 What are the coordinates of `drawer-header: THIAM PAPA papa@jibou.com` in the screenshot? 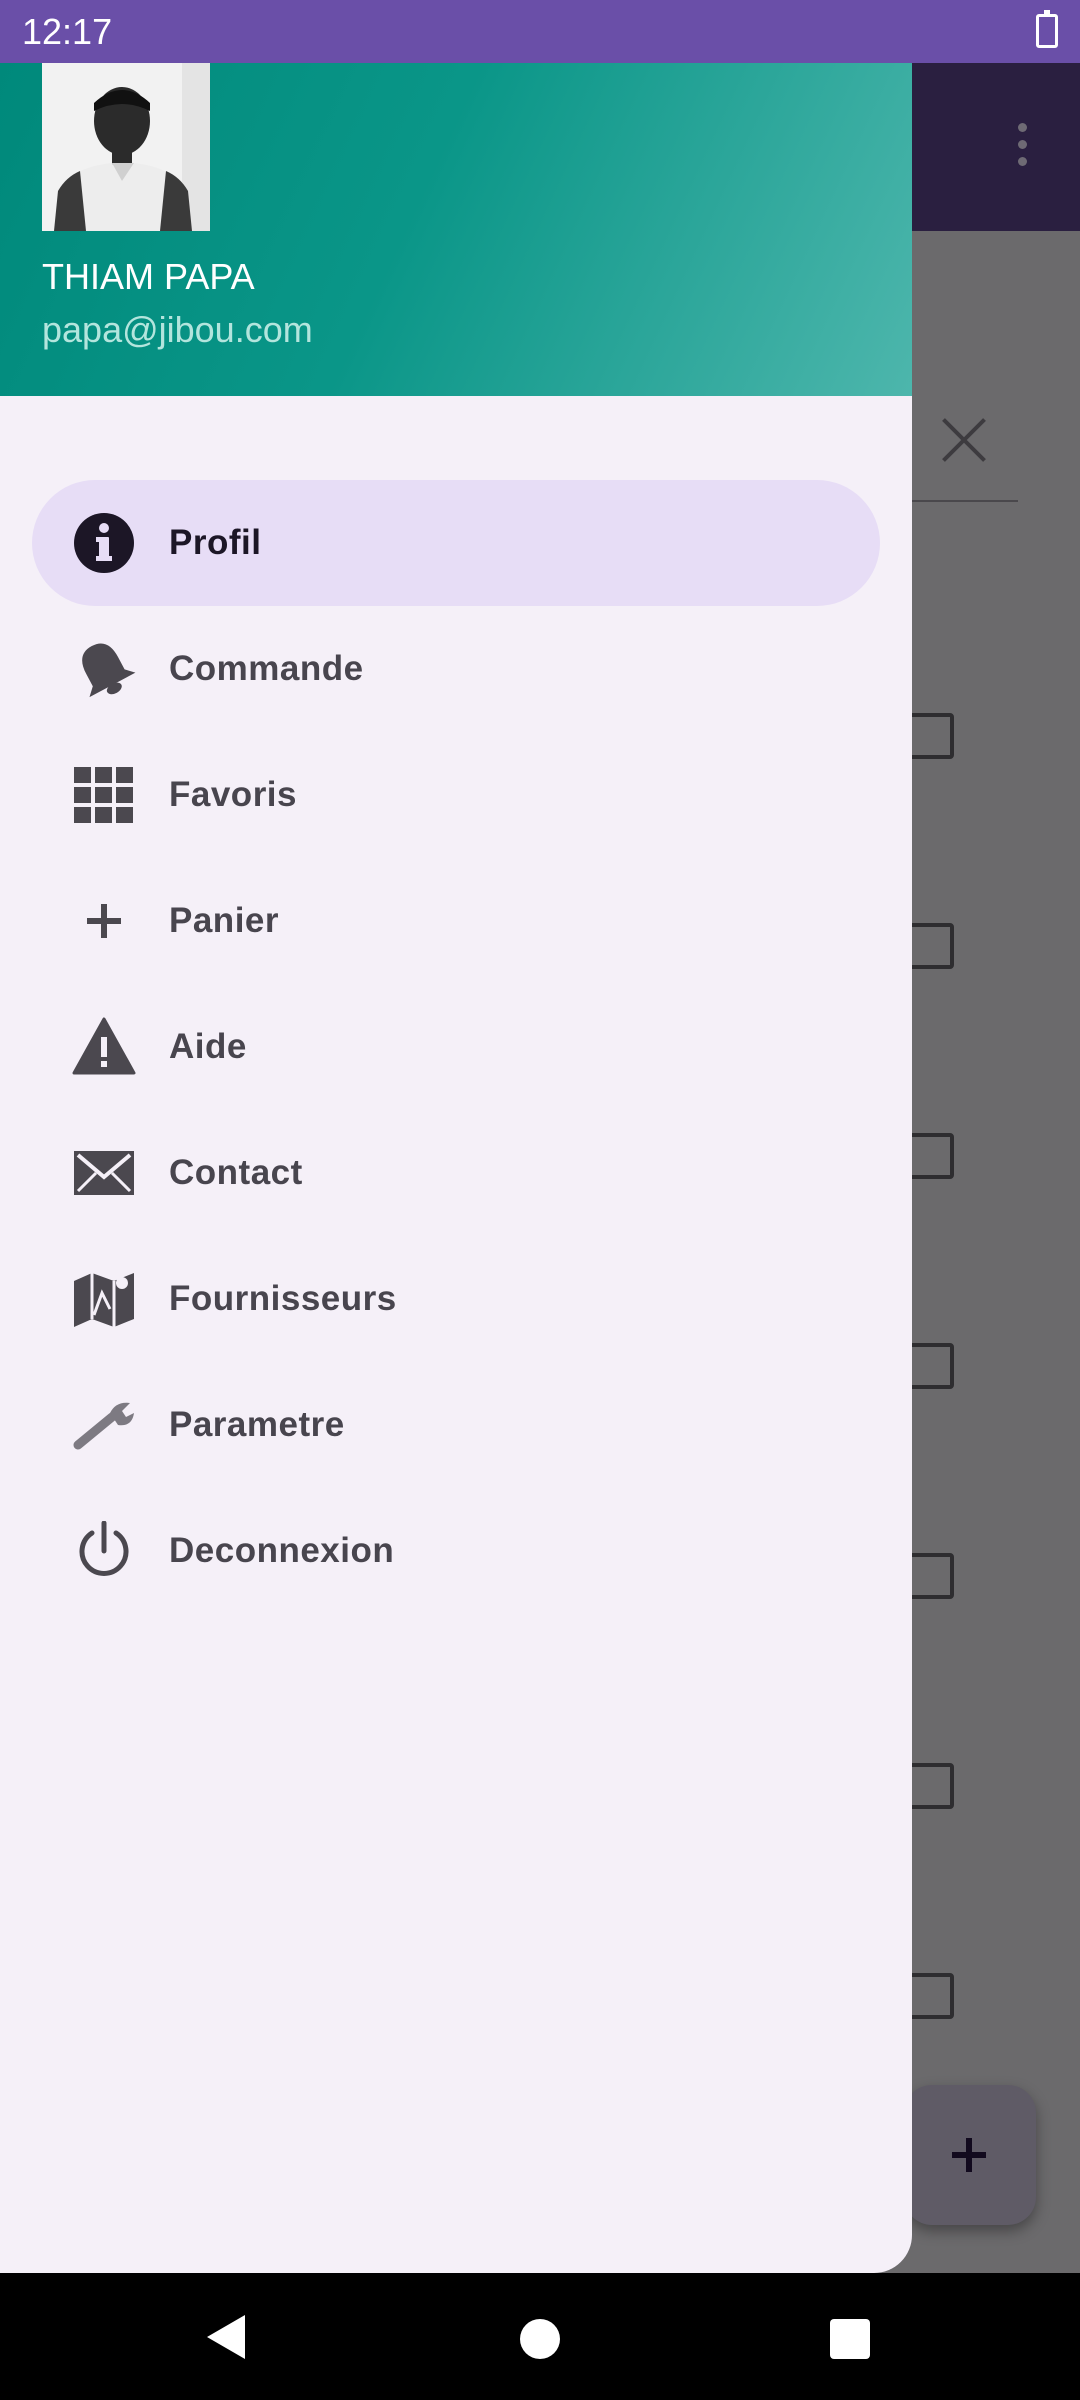 It's located at (456, 229).